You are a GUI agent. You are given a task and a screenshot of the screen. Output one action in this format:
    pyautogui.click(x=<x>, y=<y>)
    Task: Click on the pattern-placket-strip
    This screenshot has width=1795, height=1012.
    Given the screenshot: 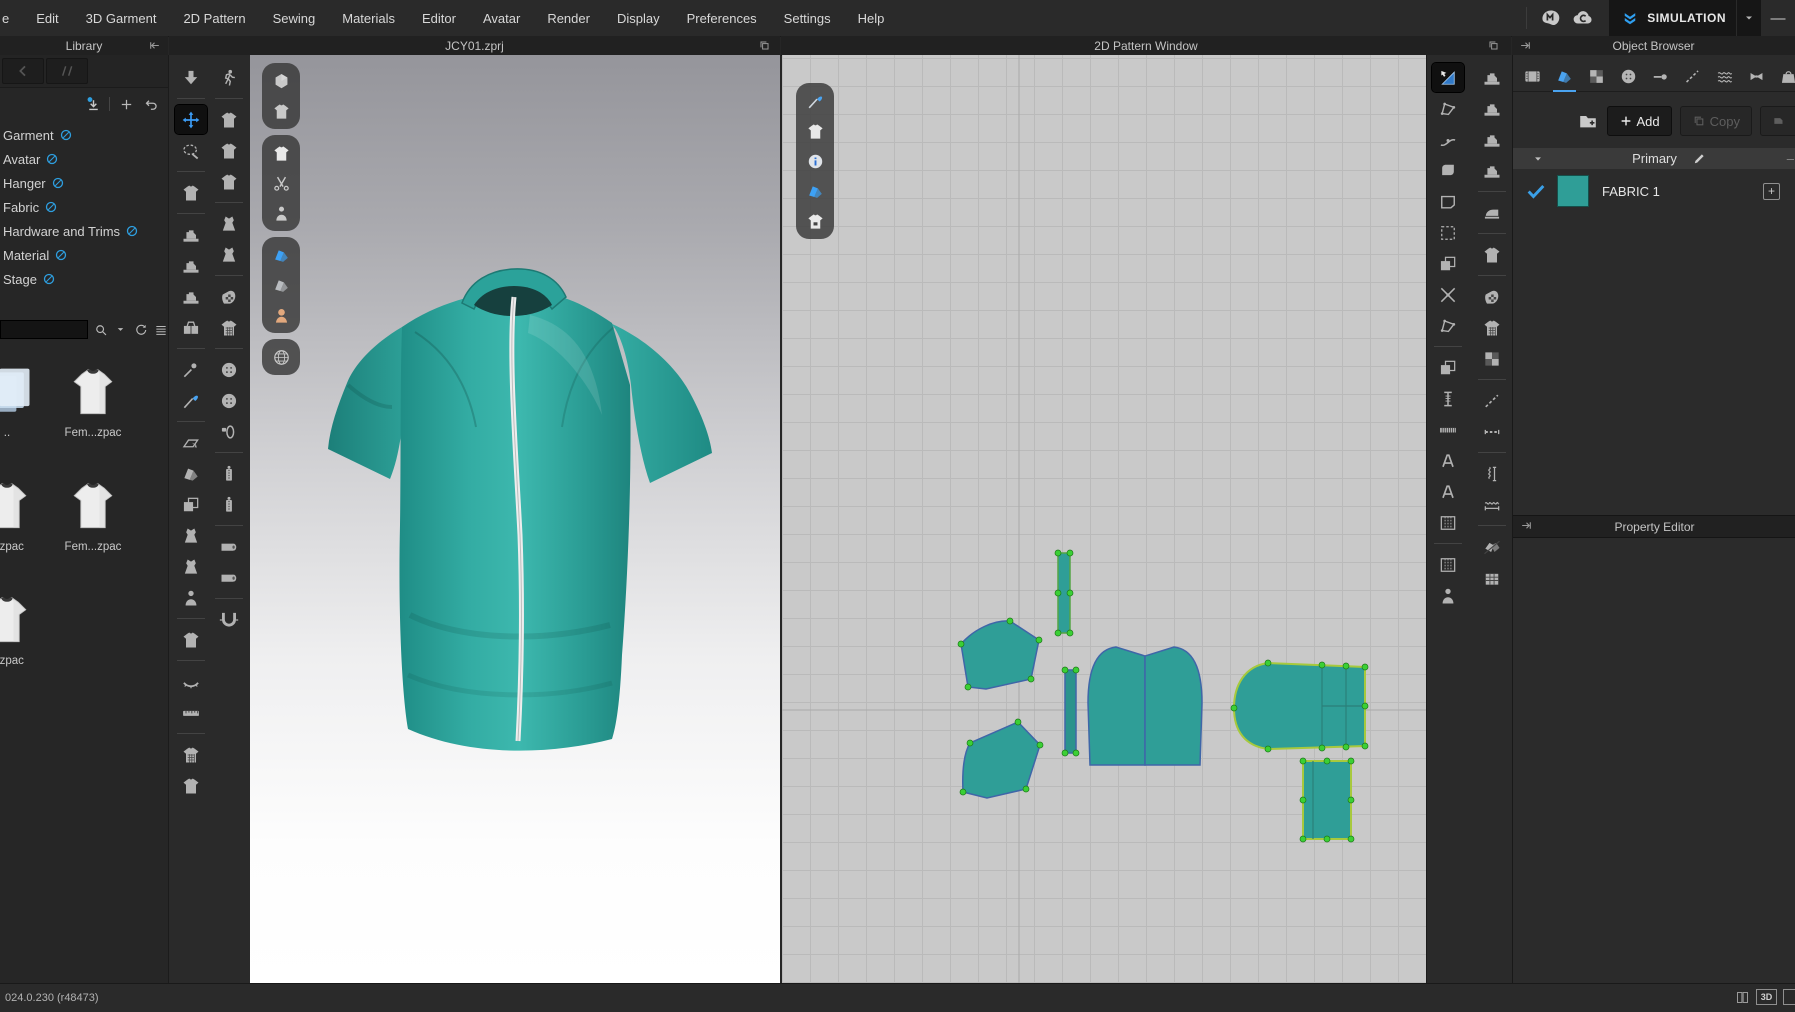 What is the action you would take?
    pyautogui.click(x=1070, y=711)
    